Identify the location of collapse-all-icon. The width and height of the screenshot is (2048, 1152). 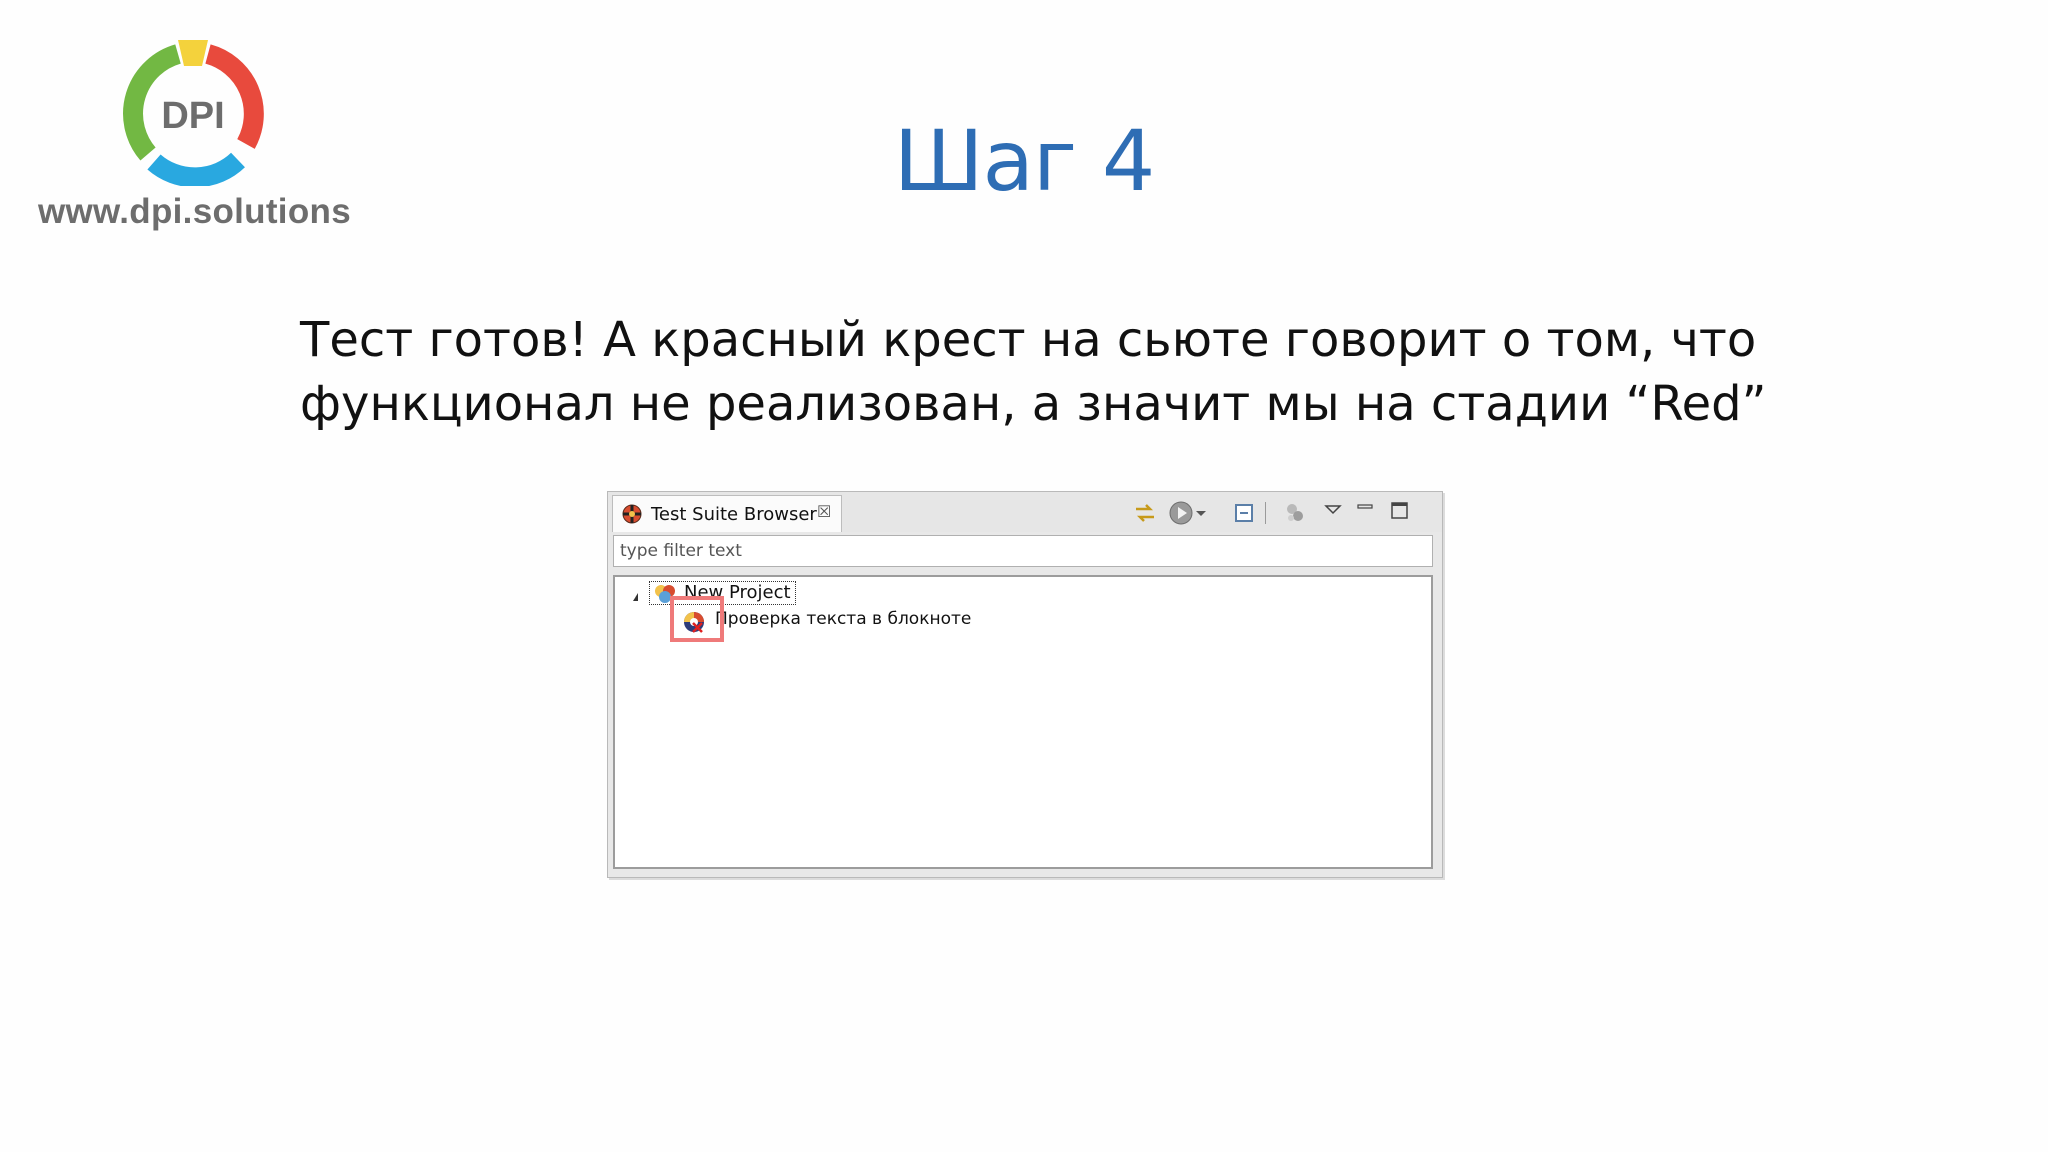
(1245, 513).